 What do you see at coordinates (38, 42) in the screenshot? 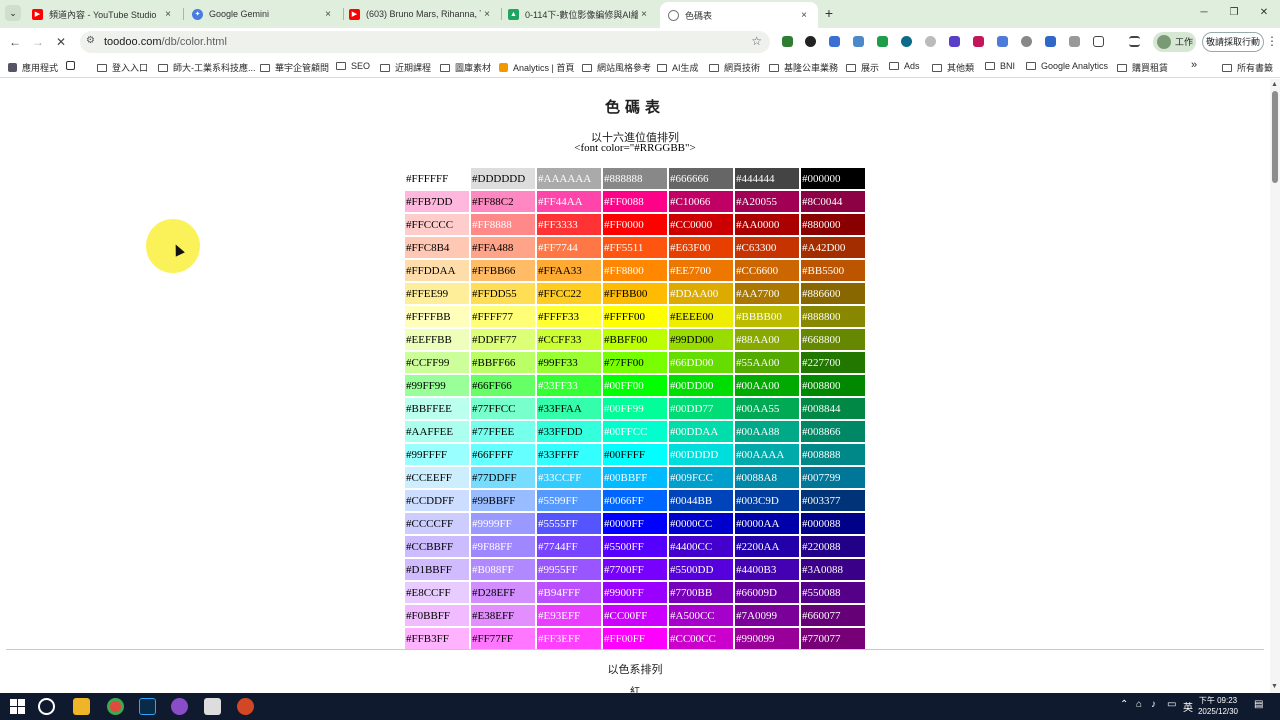
I see `forward-arrow-icon: →` at bounding box center [38, 42].